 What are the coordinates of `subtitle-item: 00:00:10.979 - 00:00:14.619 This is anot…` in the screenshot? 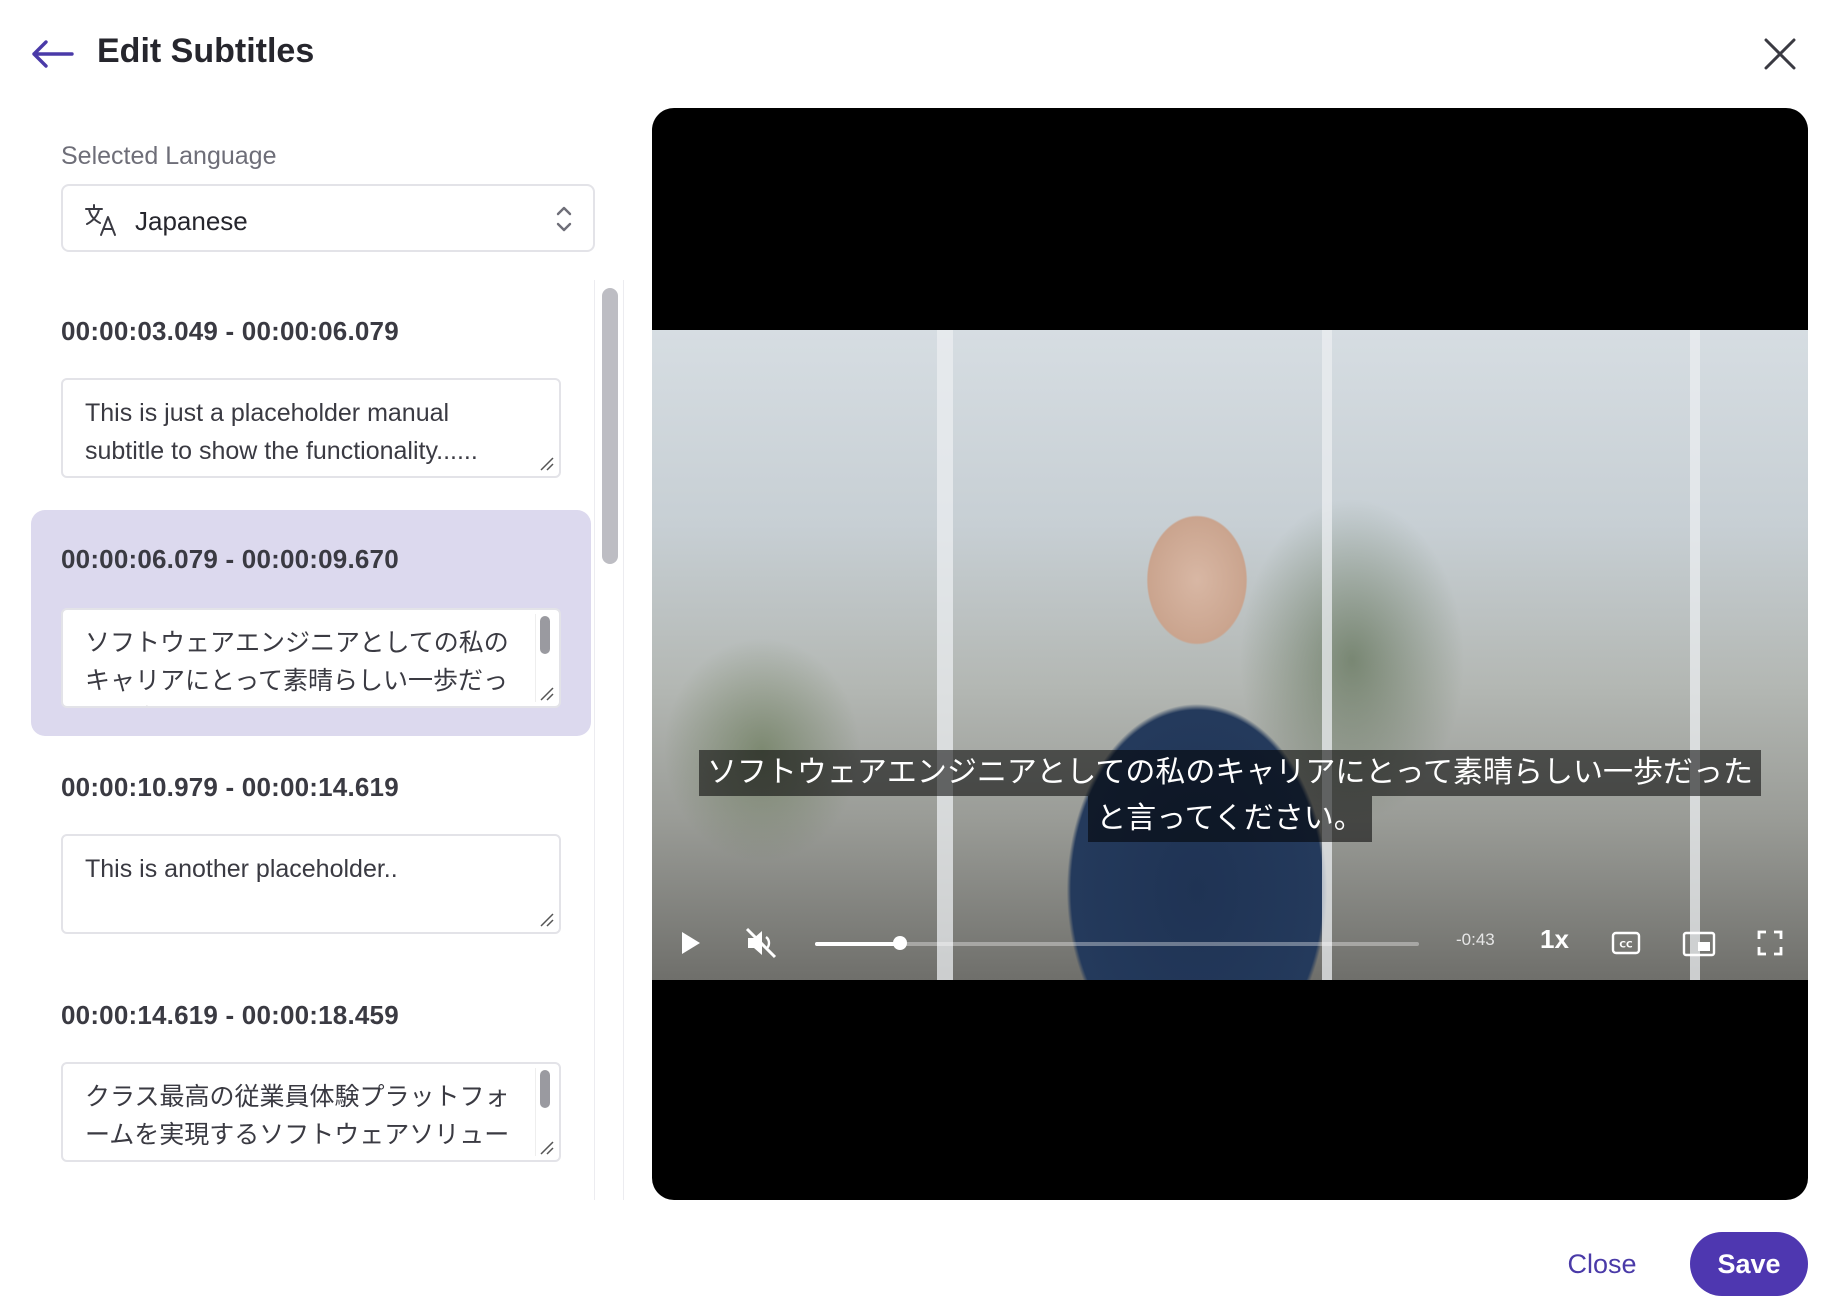 It's located at (311, 846).